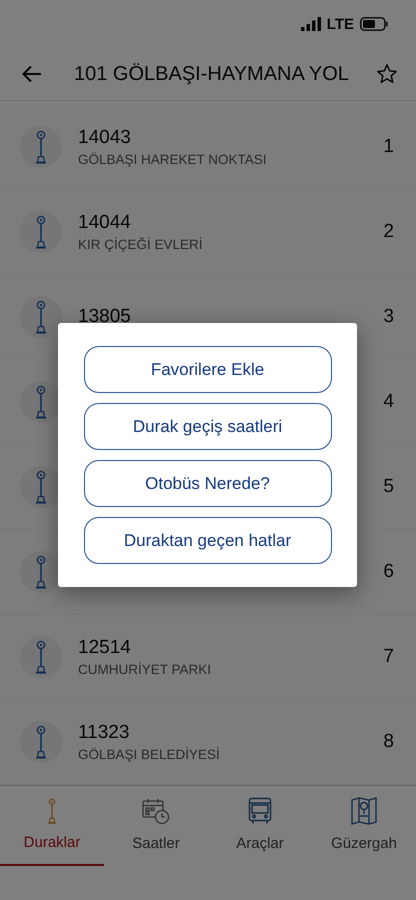 This screenshot has height=900, width=416. What do you see at coordinates (104, 647) in the screenshot?
I see `stop-code: 12514` at bounding box center [104, 647].